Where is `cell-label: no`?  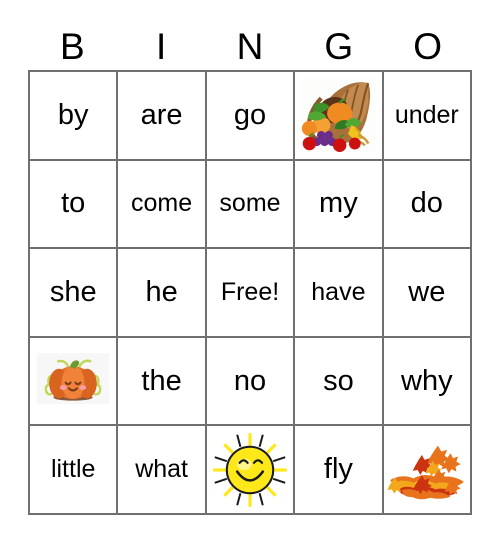
cell-label: no is located at coordinates (250, 380).